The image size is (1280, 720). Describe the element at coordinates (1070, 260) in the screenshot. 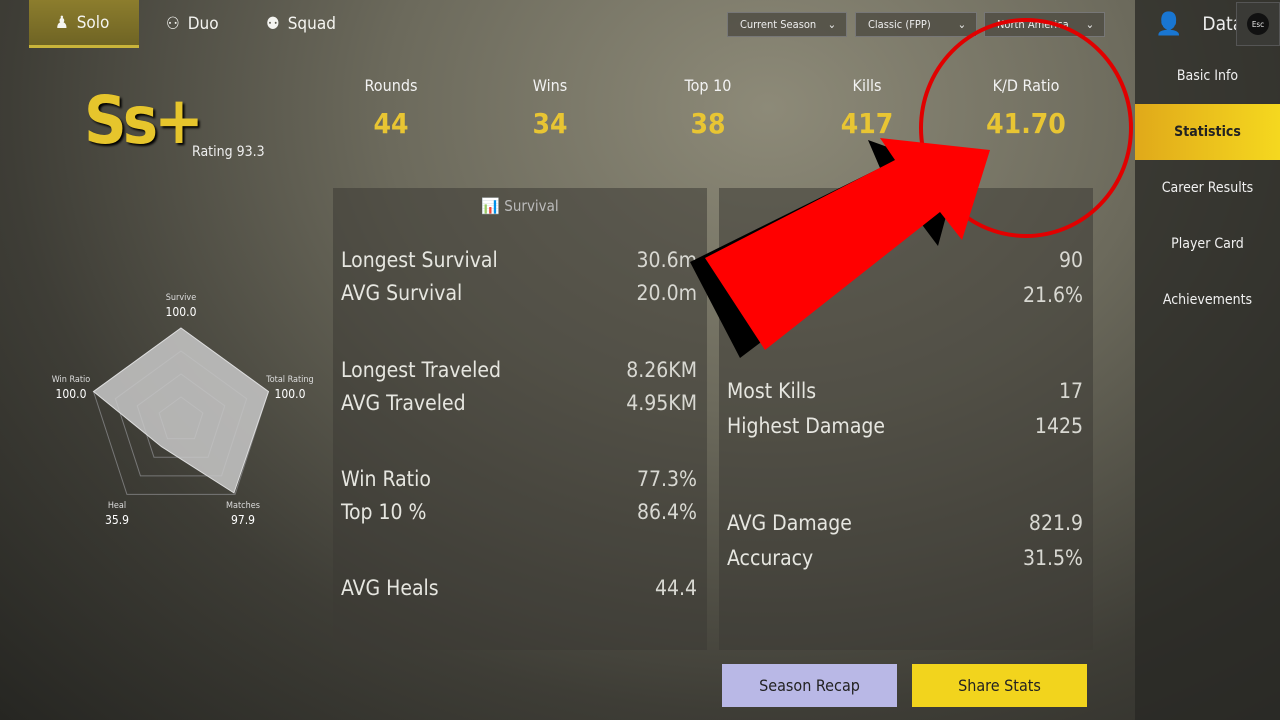

I see `stat-row: 90` at that location.